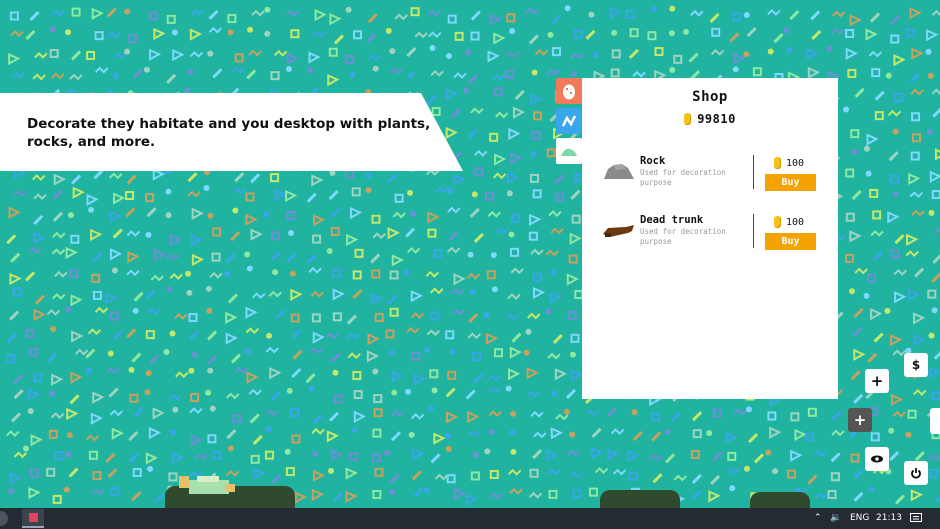 Image resolution: width=940 pixels, height=529 pixels. What do you see at coordinates (889, 518) in the screenshot?
I see `clock: 21:13` at bounding box center [889, 518].